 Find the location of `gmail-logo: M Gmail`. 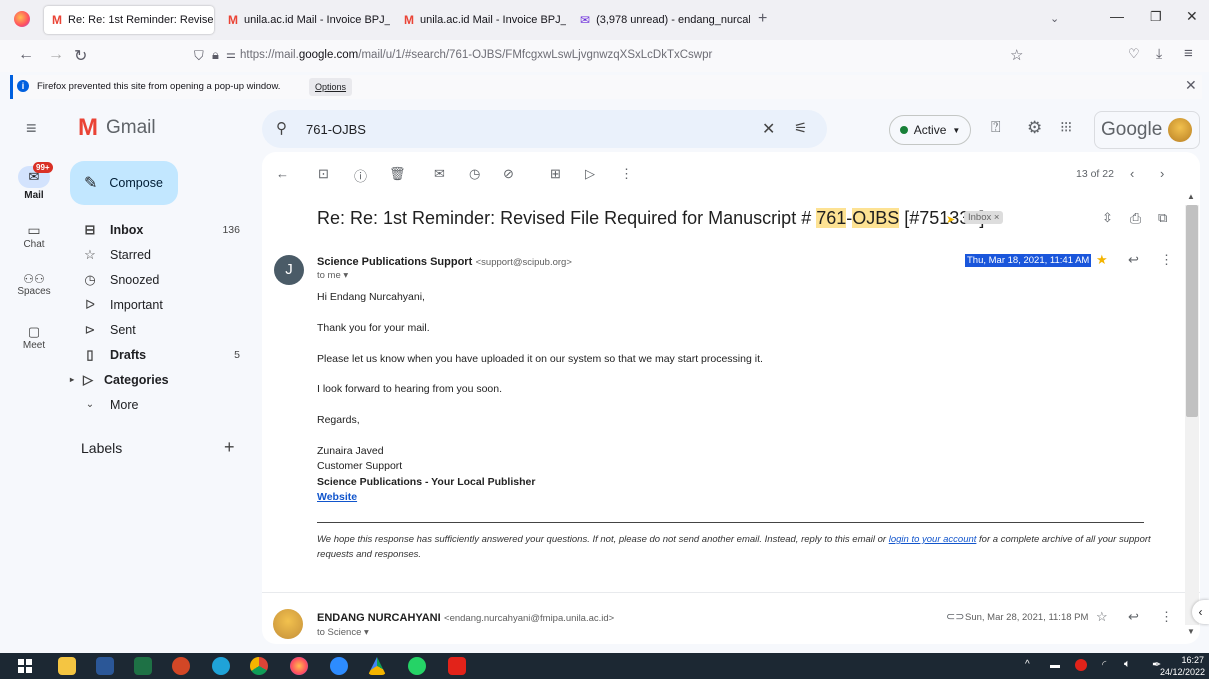

gmail-logo: M Gmail is located at coordinates (117, 128).